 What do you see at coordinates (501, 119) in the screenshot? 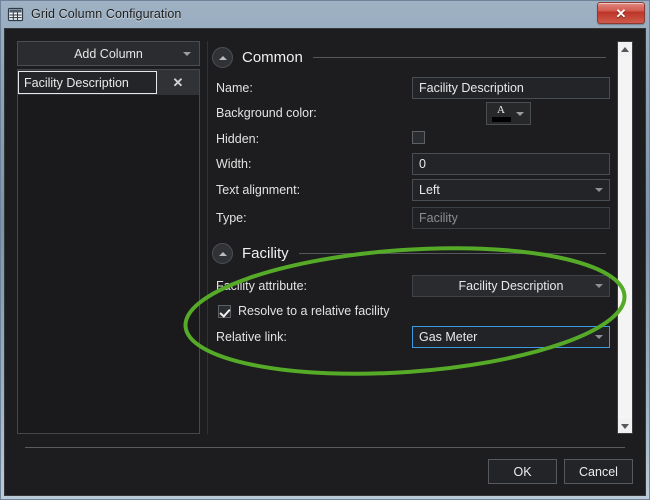
I see `color-swatch` at bounding box center [501, 119].